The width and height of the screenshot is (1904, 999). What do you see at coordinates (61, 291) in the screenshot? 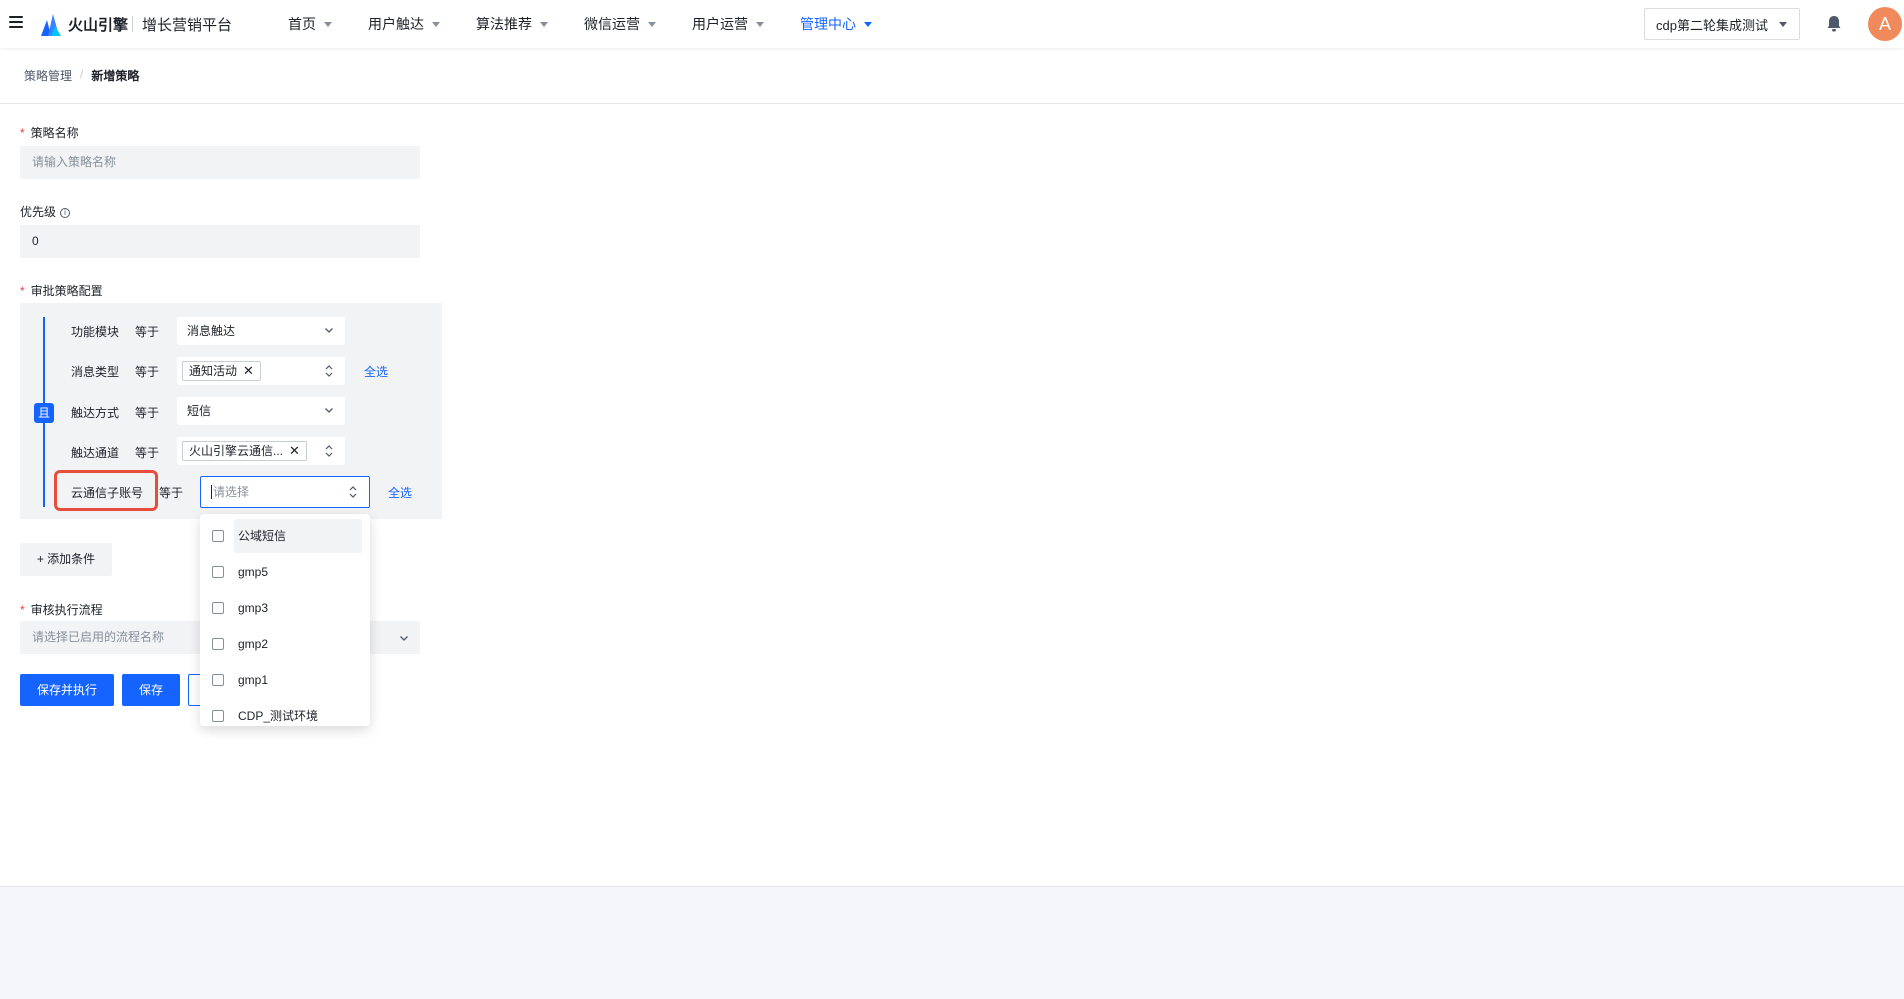
I see `approval-config-label: * 审批策略配置` at bounding box center [61, 291].